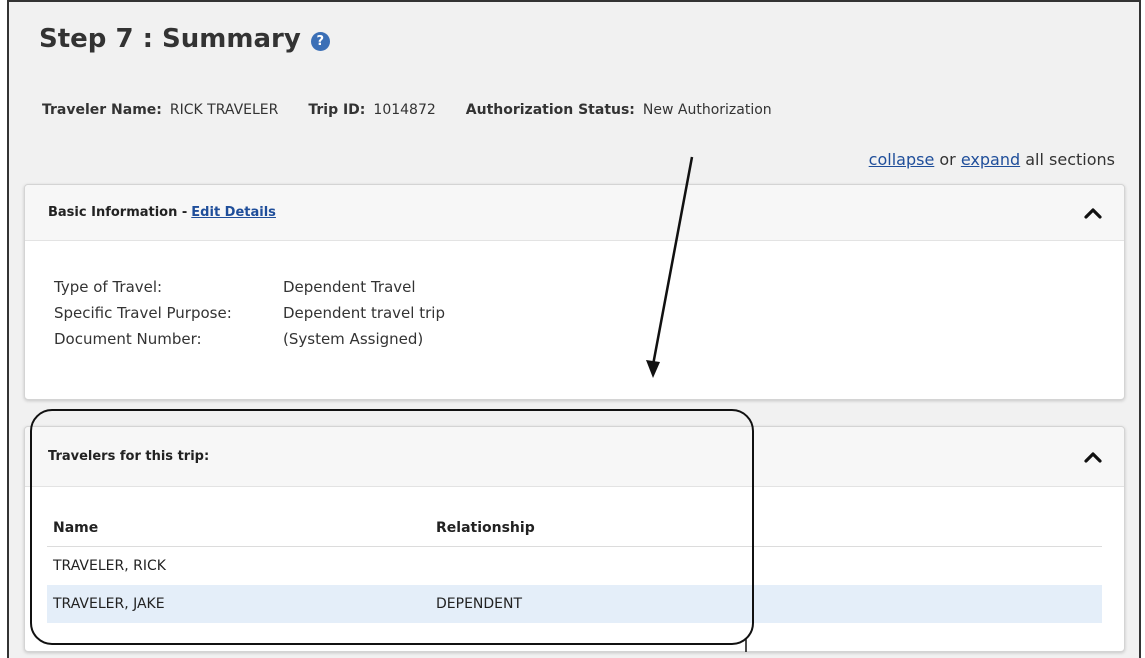  What do you see at coordinates (574, 457) in the screenshot?
I see `travelers-header: Travelers for this trip:` at bounding box center [574, 457].